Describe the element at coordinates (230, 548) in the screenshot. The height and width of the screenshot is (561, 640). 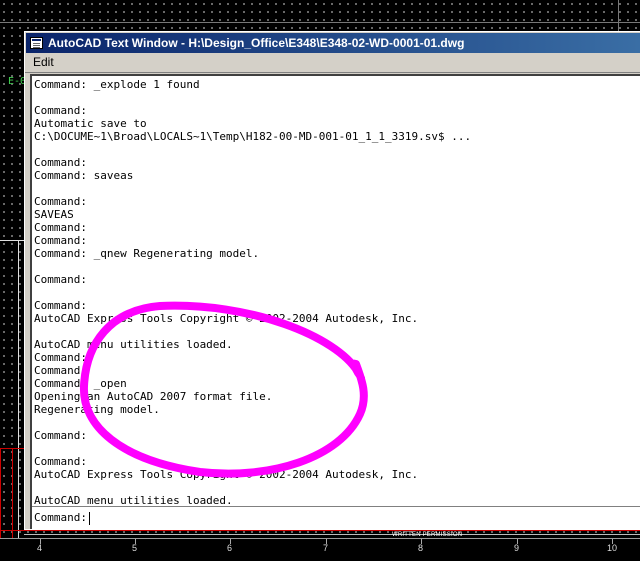
I see `ruler-label: 6` at that location.